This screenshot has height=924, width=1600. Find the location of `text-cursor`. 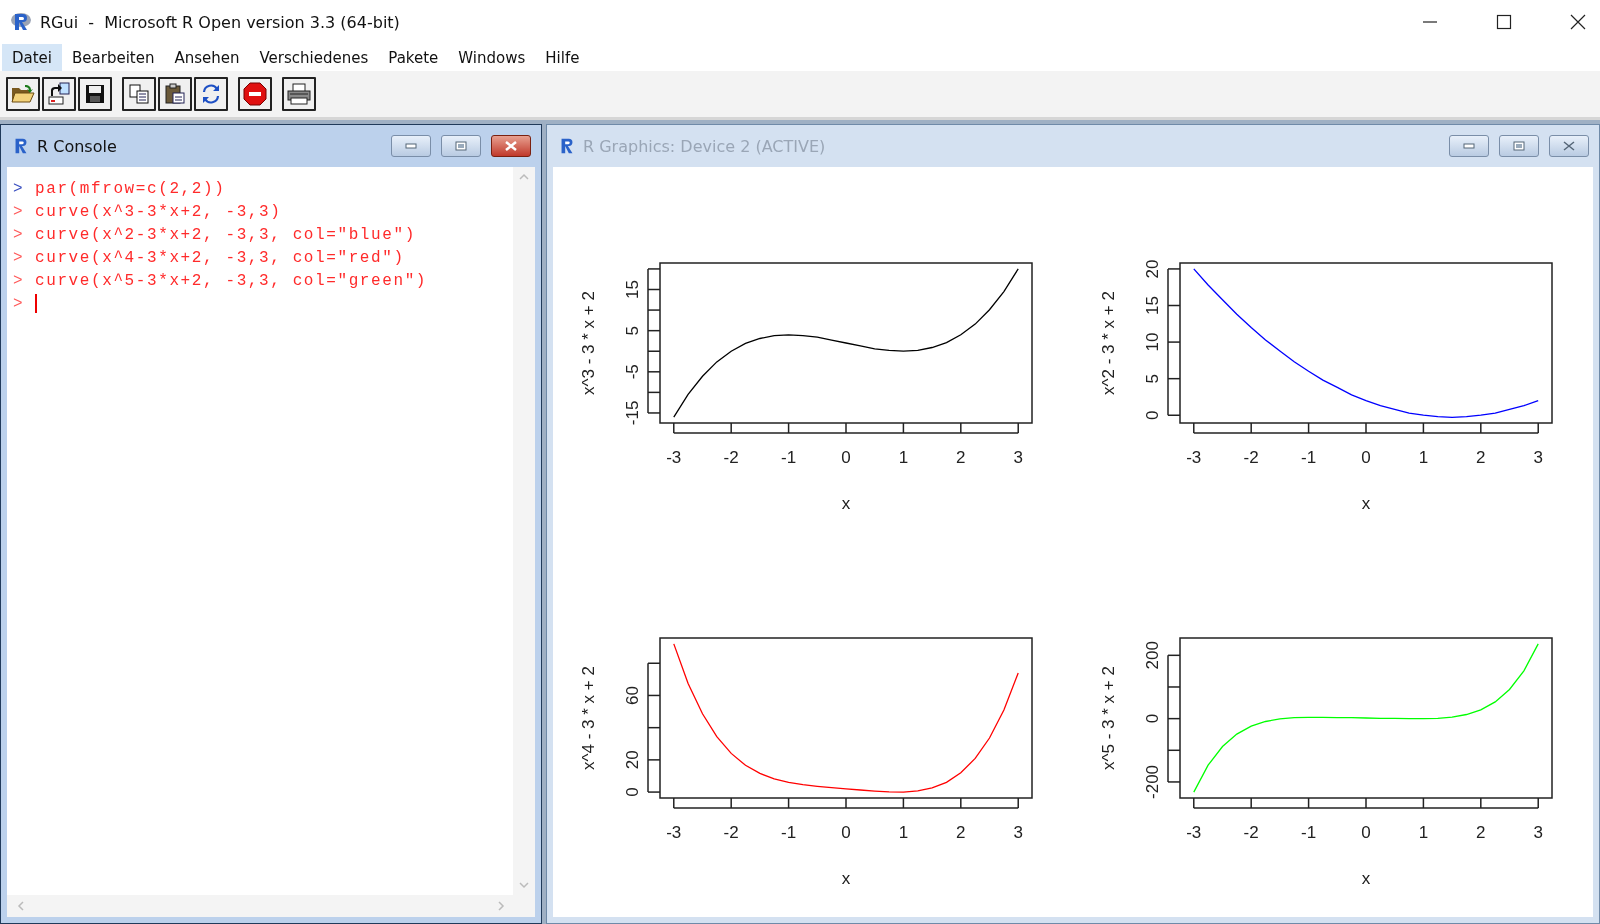

text-cursor is located at coordinates (36, 303).